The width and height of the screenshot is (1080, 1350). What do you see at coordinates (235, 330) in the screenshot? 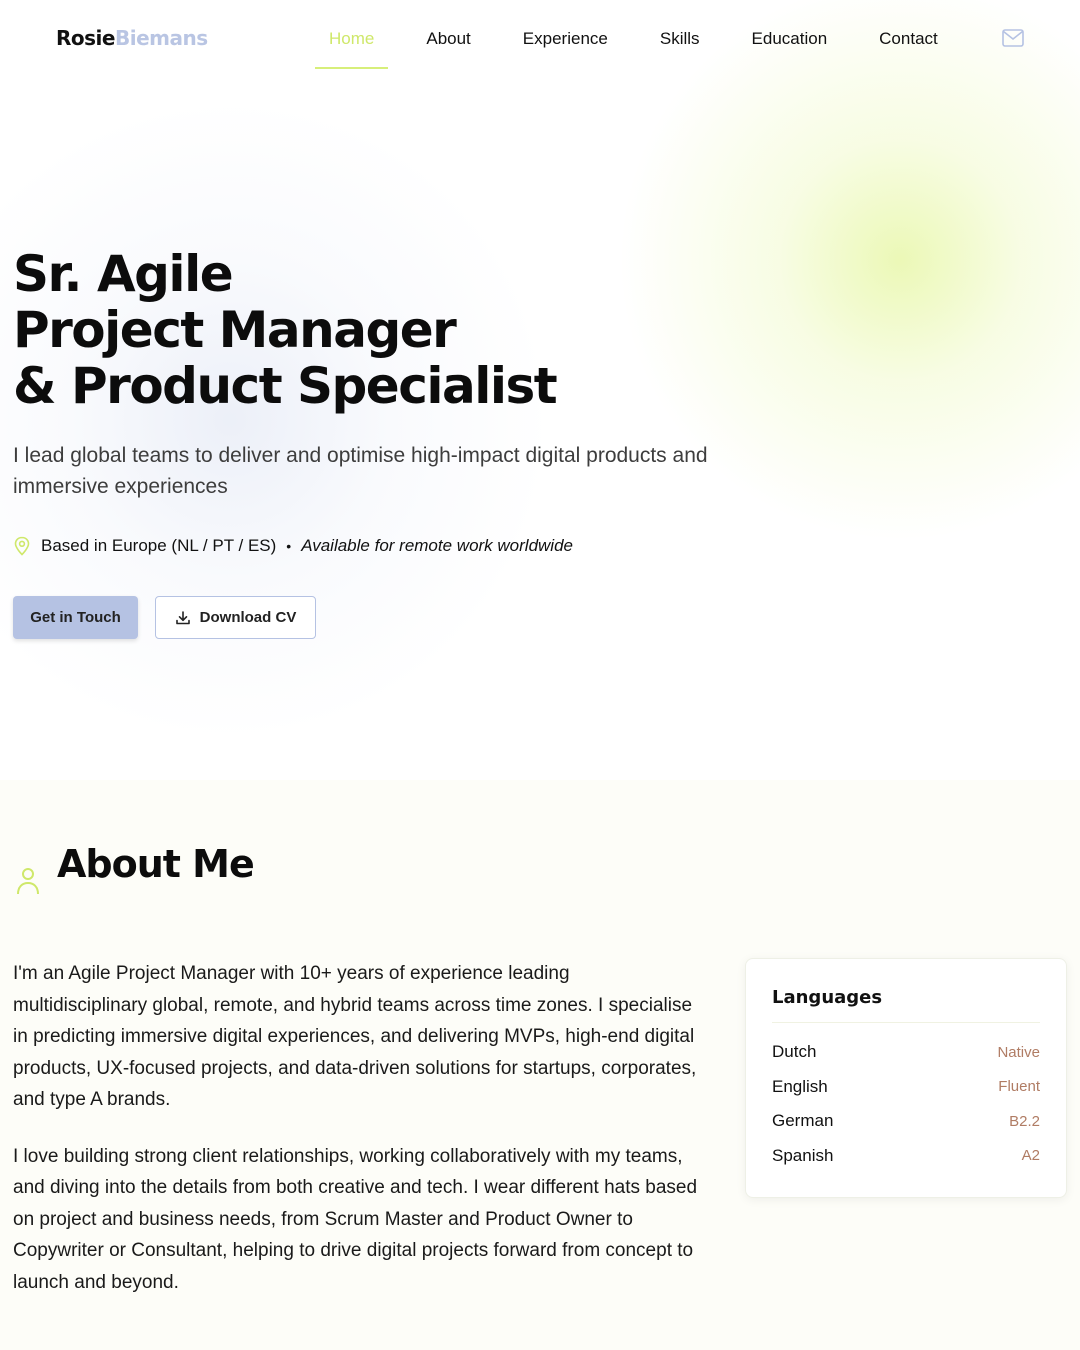
I see `hero-title-line: Project Manager` at bounding box center [235, 330].